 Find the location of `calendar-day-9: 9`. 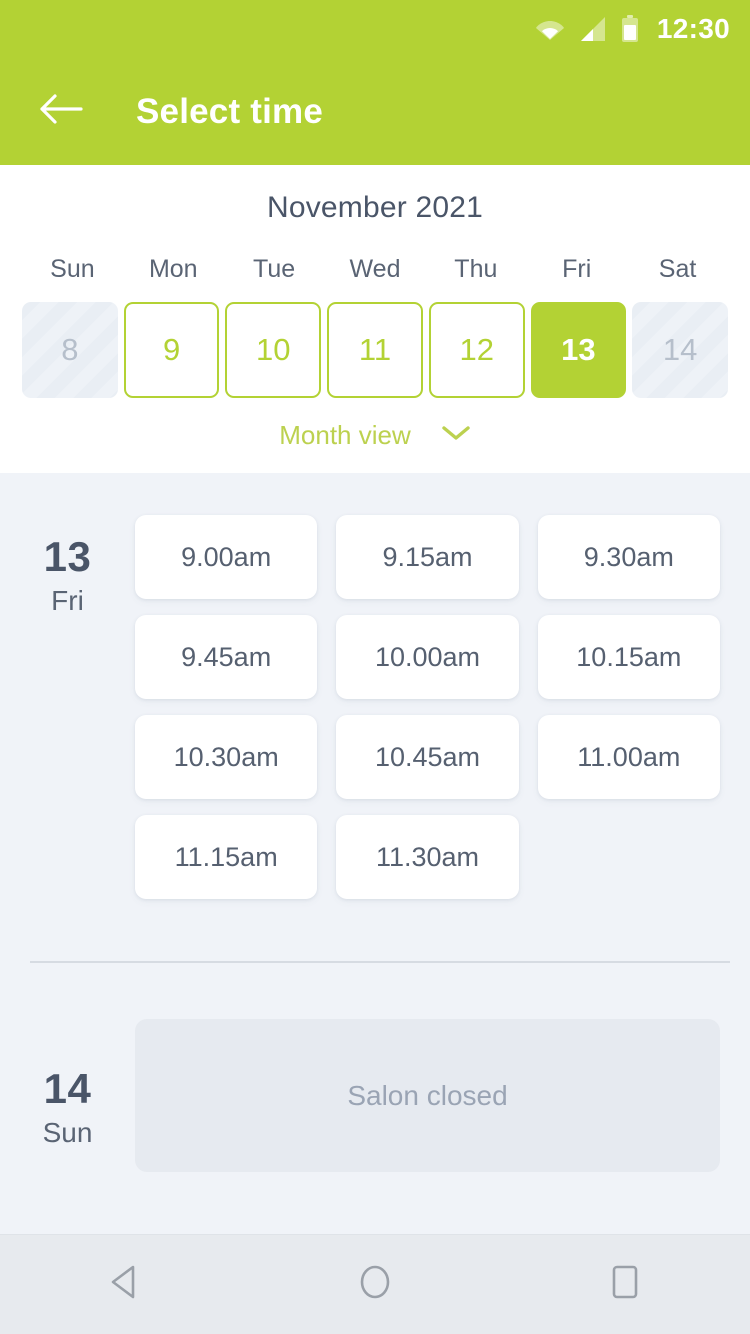

calendar-day-9: 9 is located at coordinates (171, 350).